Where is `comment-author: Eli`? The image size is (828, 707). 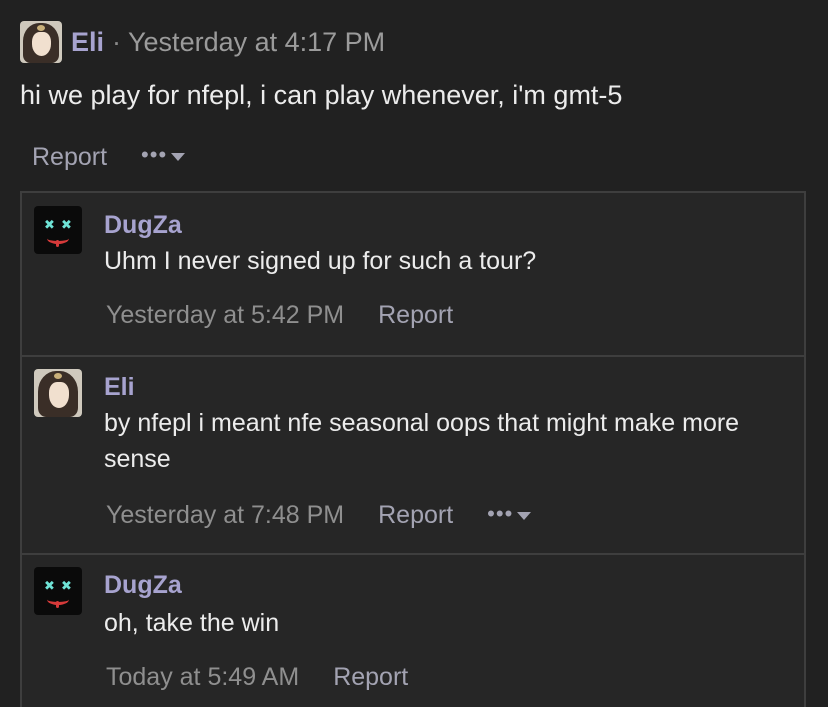
comment-author: Eli is located at coordinates (119, 387).